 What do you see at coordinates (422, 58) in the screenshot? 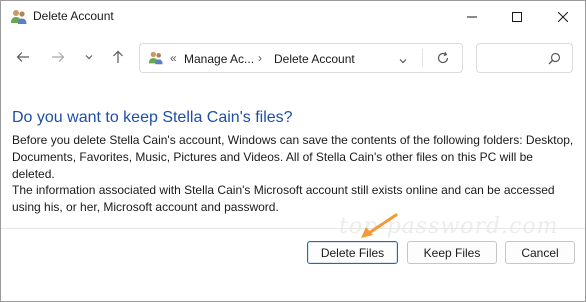
I see `address-divider` at bounding box center [422, 58].